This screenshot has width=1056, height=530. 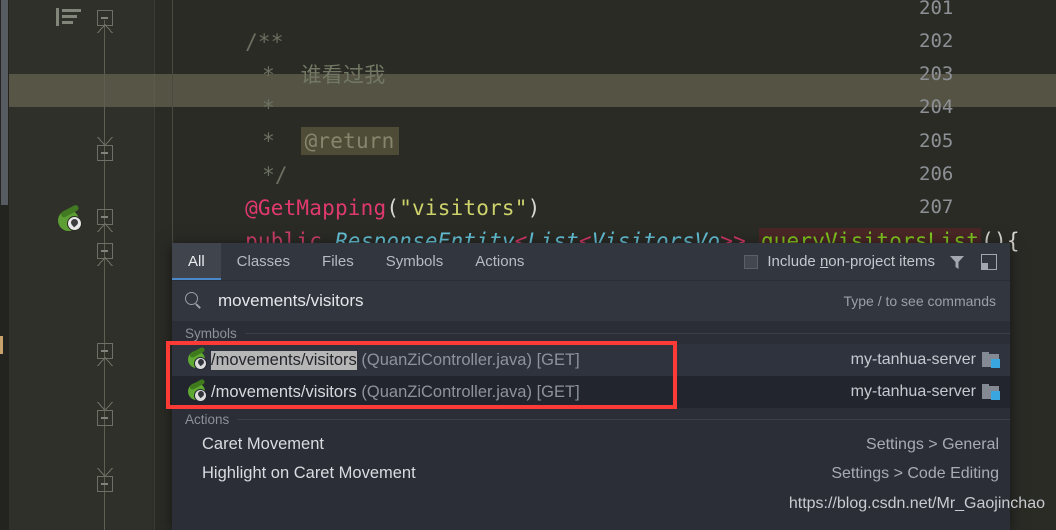 I want to click on include-non-project-items-label: Include non-project items, so click(x=851, y=261).